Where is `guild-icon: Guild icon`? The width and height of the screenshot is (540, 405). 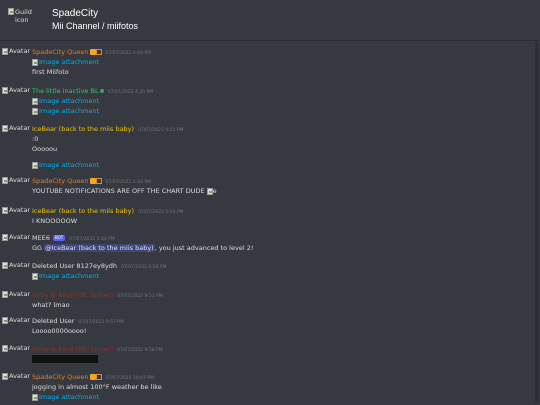
guild-icon: Guild icon is located at coordinates (22, 18).